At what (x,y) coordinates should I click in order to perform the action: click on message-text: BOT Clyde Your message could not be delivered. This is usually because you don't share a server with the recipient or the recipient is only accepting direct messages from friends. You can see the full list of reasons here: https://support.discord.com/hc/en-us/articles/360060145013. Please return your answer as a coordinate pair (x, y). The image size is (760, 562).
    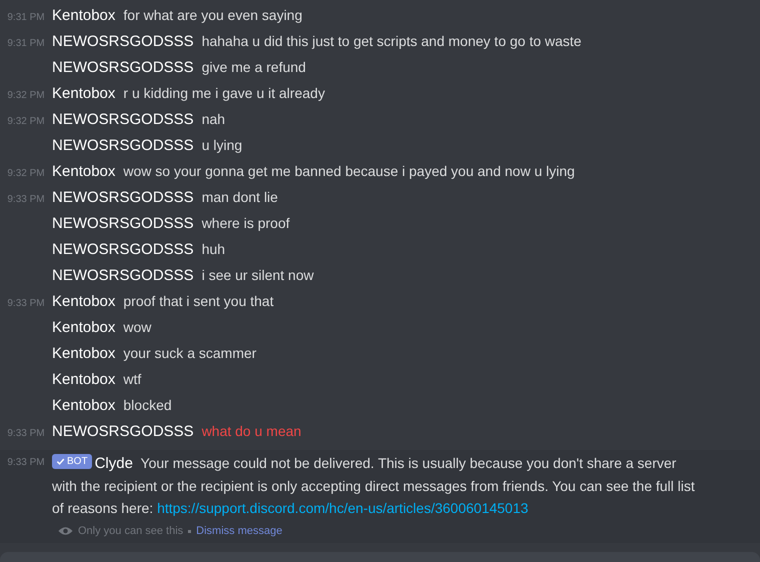
    Looking at the image, I should click on (374, 485).